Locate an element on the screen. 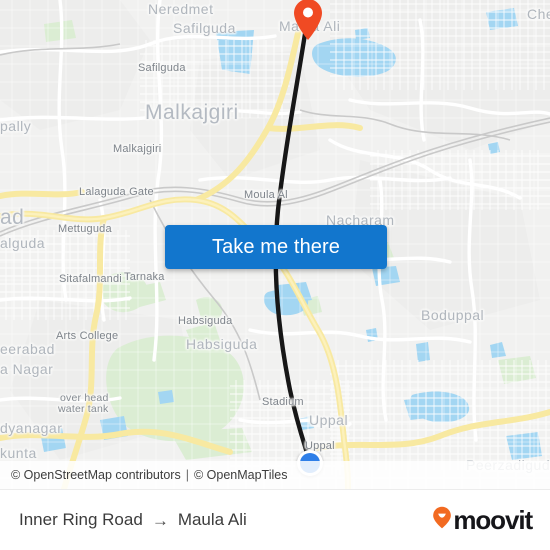 This screenshot has width=550, height=550. moovit-logo: moovit is located at coordinates (482, 520).